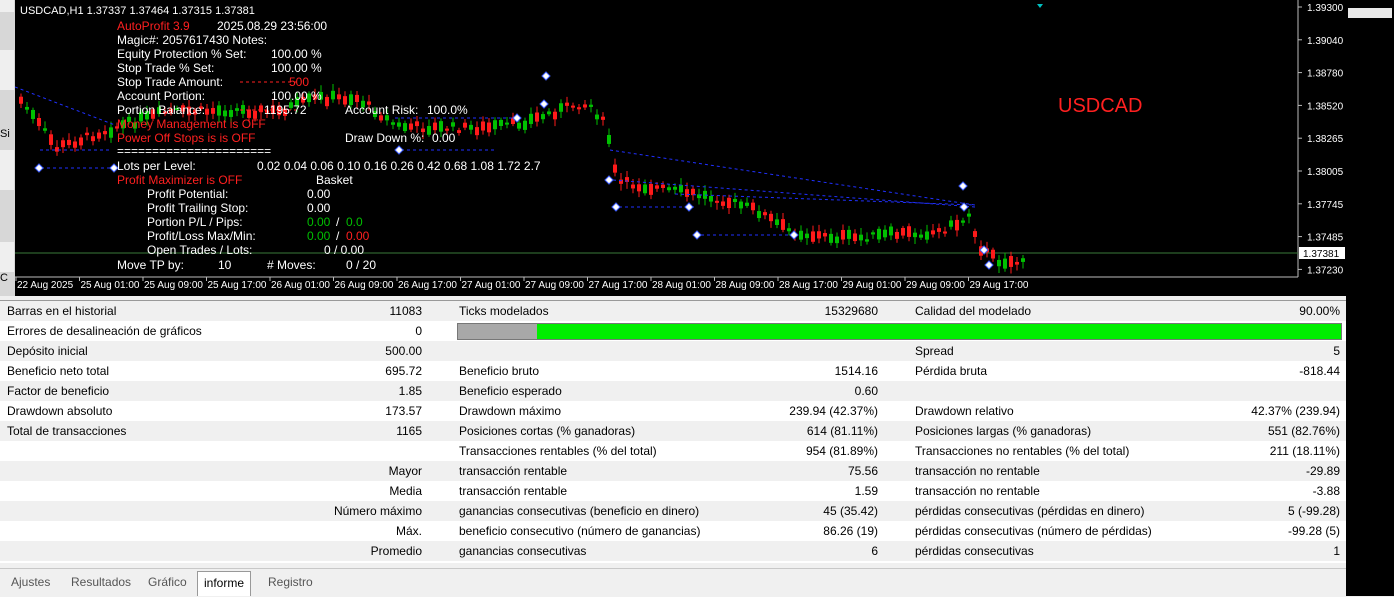 The height and width of the screenshot is (597, 1394). Describe the element at coordinates (866, 391) in the screenshot. I see `expected-payoff-value: 0.60` at that location.